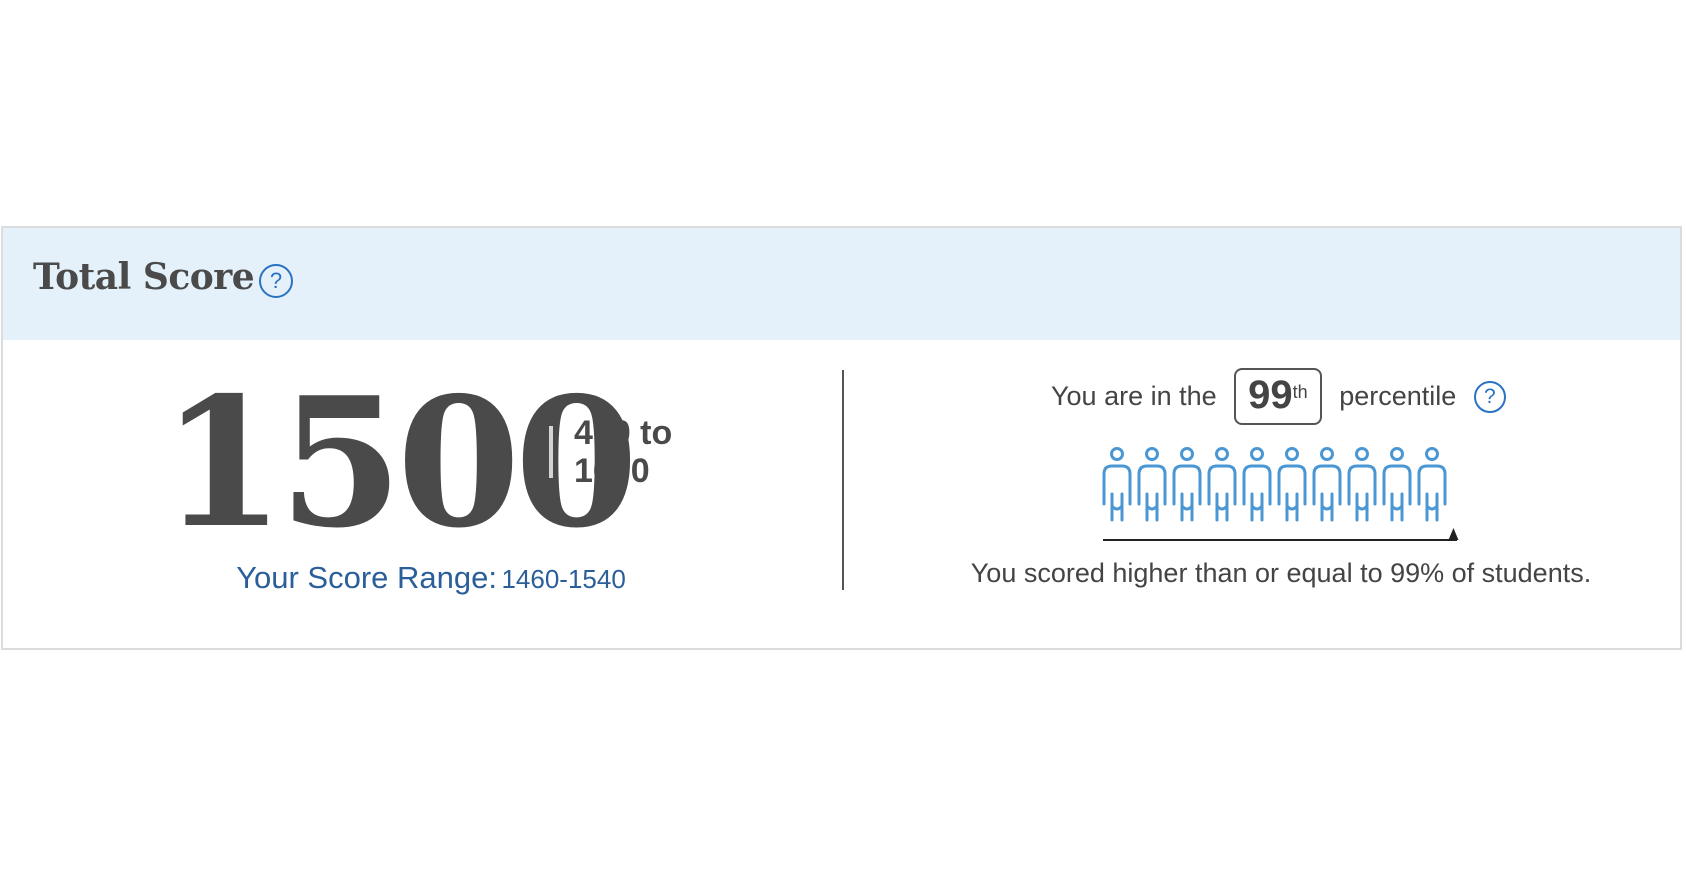 Image resolution: width=1686 pixels, height=882 pixels. I want to click on people-icons, so click(1274, 484).